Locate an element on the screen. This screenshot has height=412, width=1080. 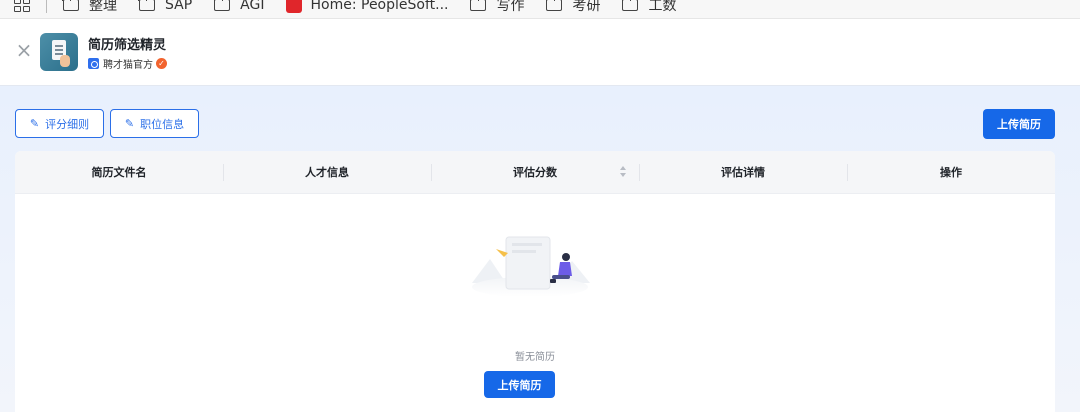
scoring-rules-button: ✎ 评分细则 is located at coordinates (59, 123).